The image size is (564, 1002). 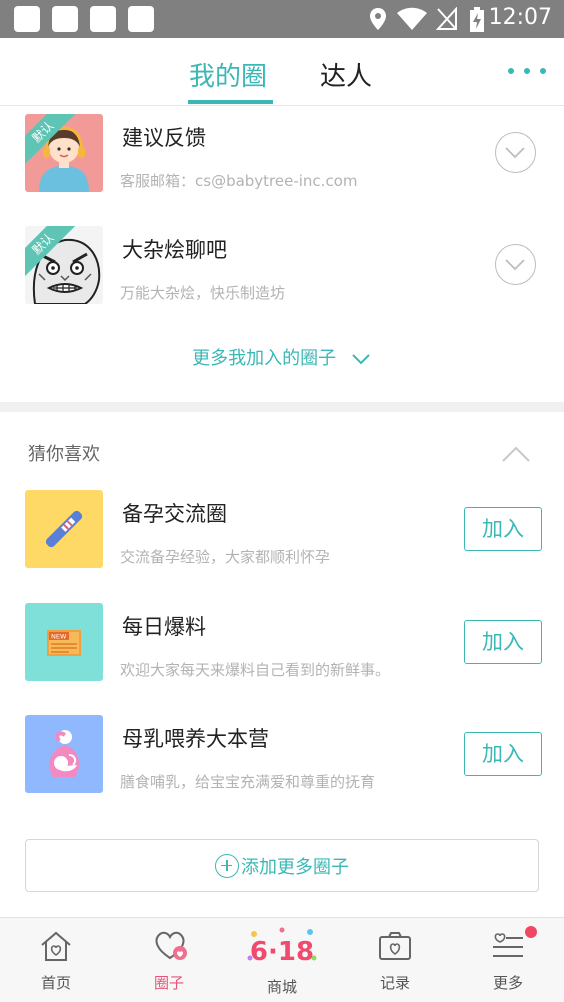 I want to click on plus-circle-icon, so click(x=227, y=865).